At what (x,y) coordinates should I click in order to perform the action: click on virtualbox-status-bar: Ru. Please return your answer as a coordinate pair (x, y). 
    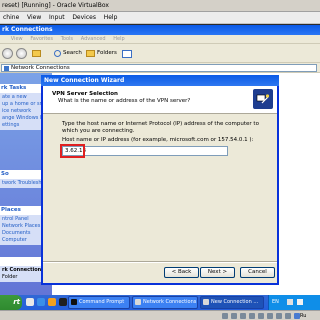
    Looking at the image, I should click on (160, 315).